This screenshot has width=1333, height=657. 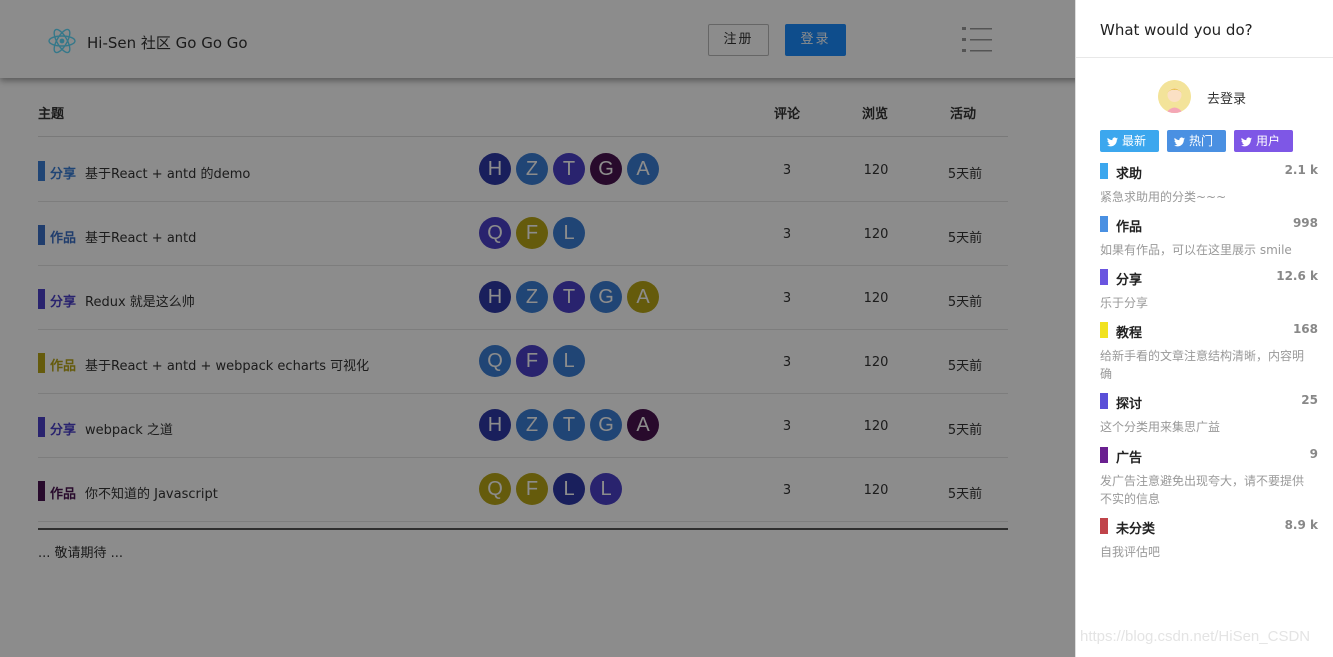 What do you see at coordinates (1129, 402) in the screenshot?
I see `category-name: 探讨` at bounding box center [1129, 402].